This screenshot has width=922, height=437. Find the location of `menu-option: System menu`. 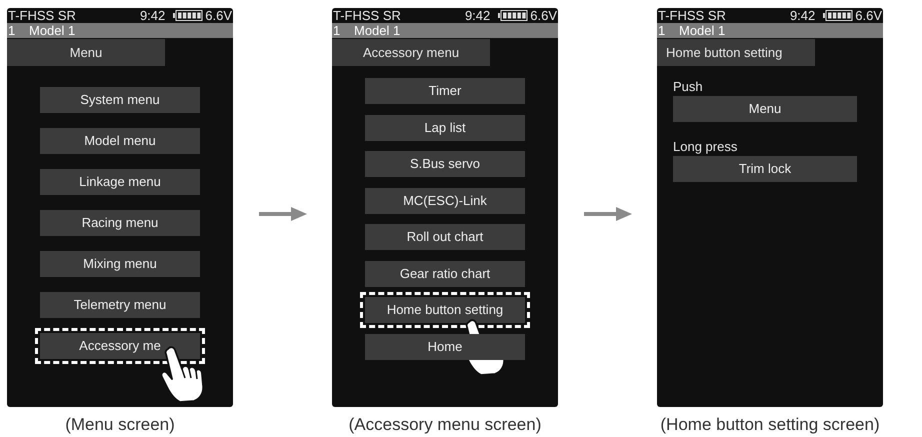

menu-option: System menu is located at coordinates (120, 100).